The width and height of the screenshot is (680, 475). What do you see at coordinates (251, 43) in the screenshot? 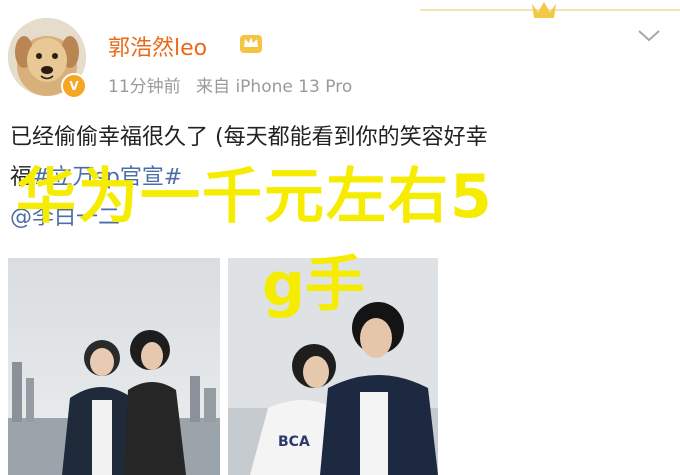
I see `crown-icon` at bounding box center [251, 43].